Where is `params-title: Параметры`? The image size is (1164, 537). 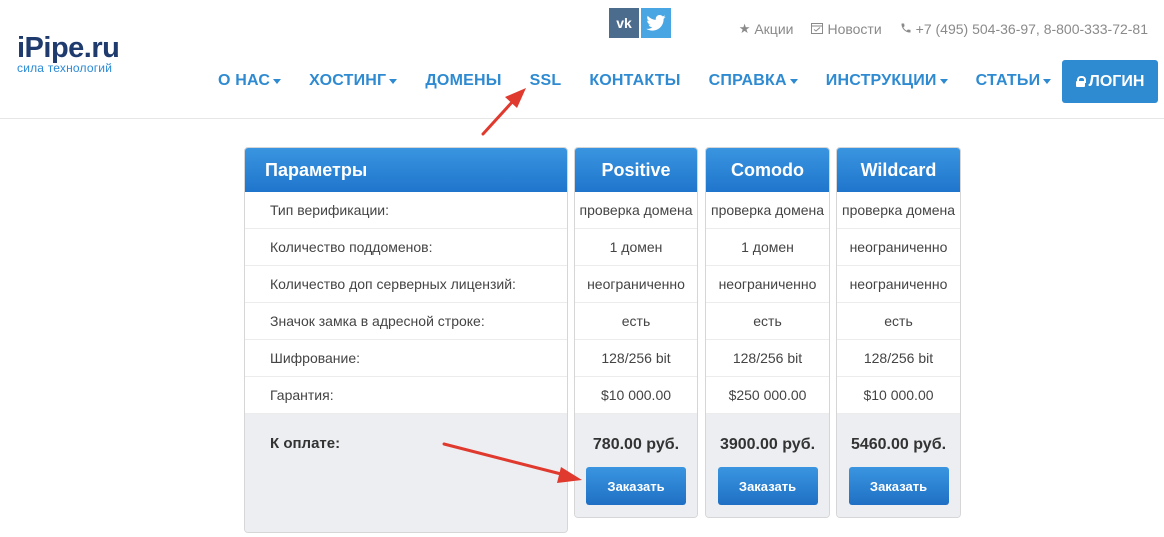
params-title: Параметры is located at coordinates (406, 170).